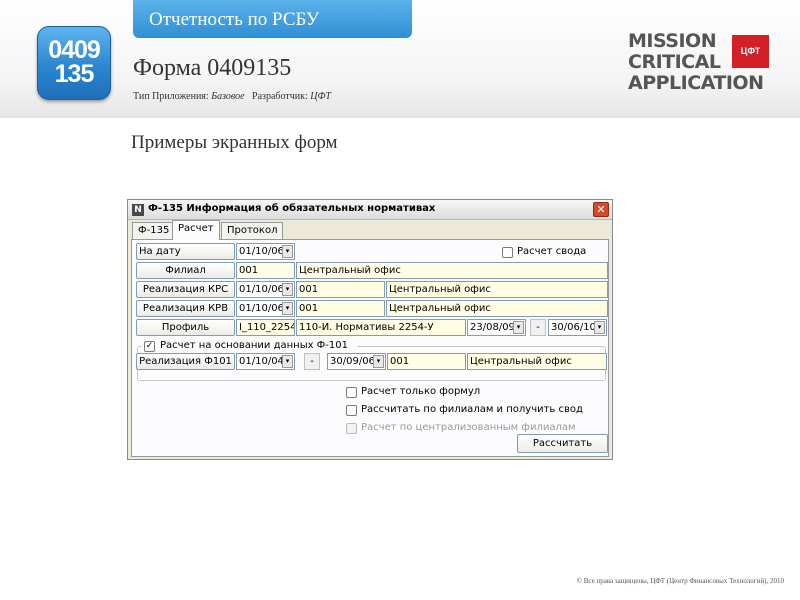 The width and height of the screenshot is (800, 600). Describe the element at coordinates (352, 361) in the screenshot. I see `f101-date-to-value: 30/09/06` at that location.